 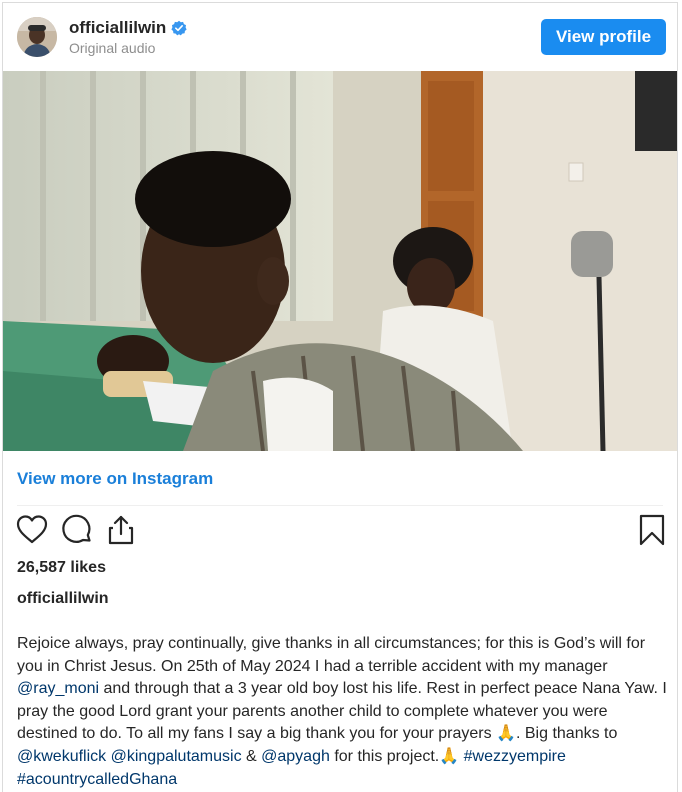 I want to click on mention-link: @kwekuflick, so click(x=61, y=756).